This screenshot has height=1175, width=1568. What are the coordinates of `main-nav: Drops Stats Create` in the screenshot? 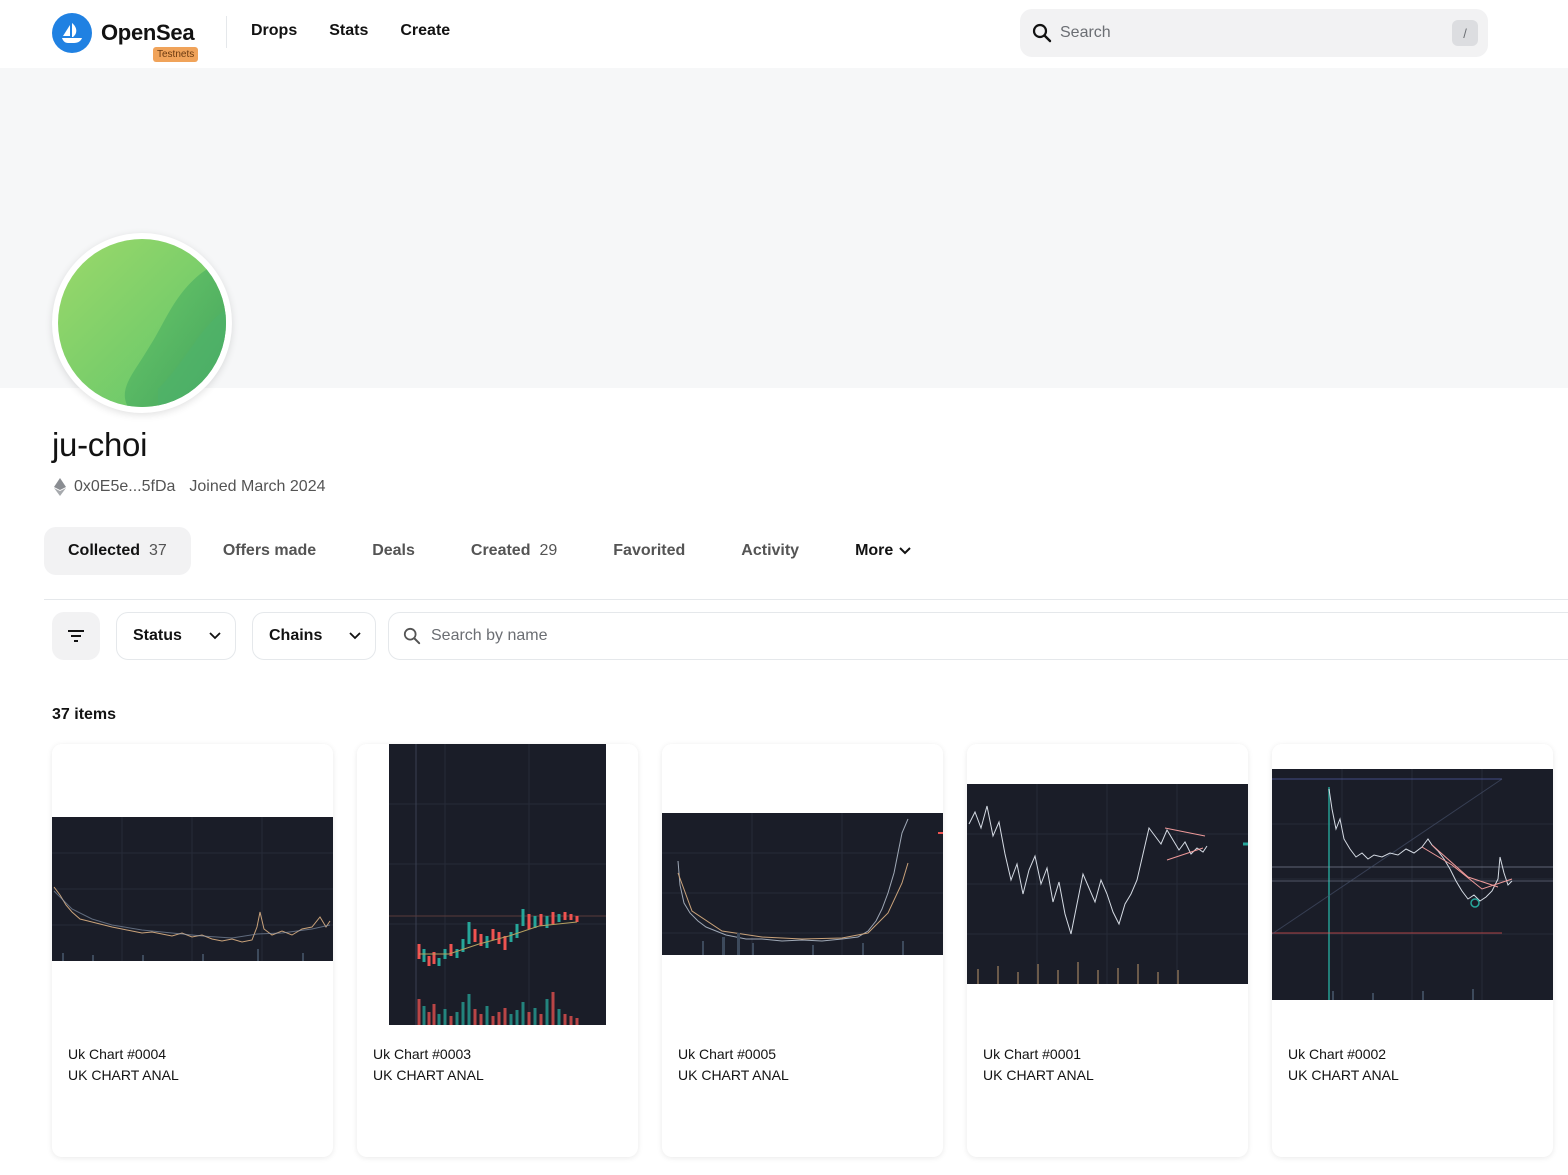 It's located at (350, 31).